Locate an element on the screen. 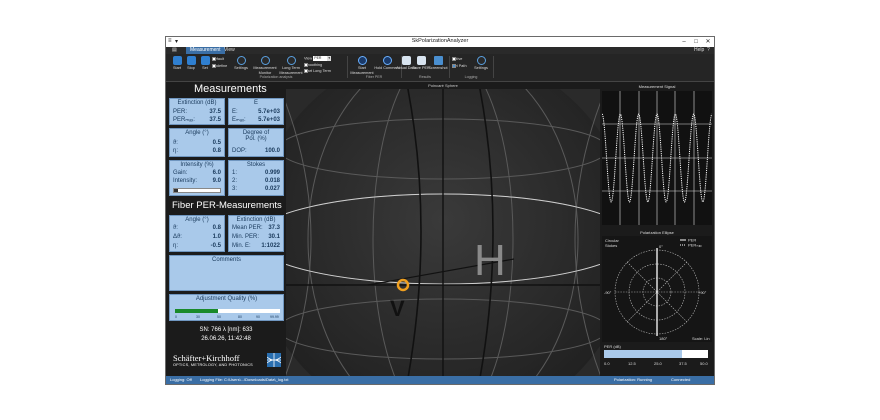 The image size is (880, 420). fiber-angle-box: Angle (°) ϑ: 0.8 Δϑ: 1.0 η: -0.5 is located at coordinates (197, 233).